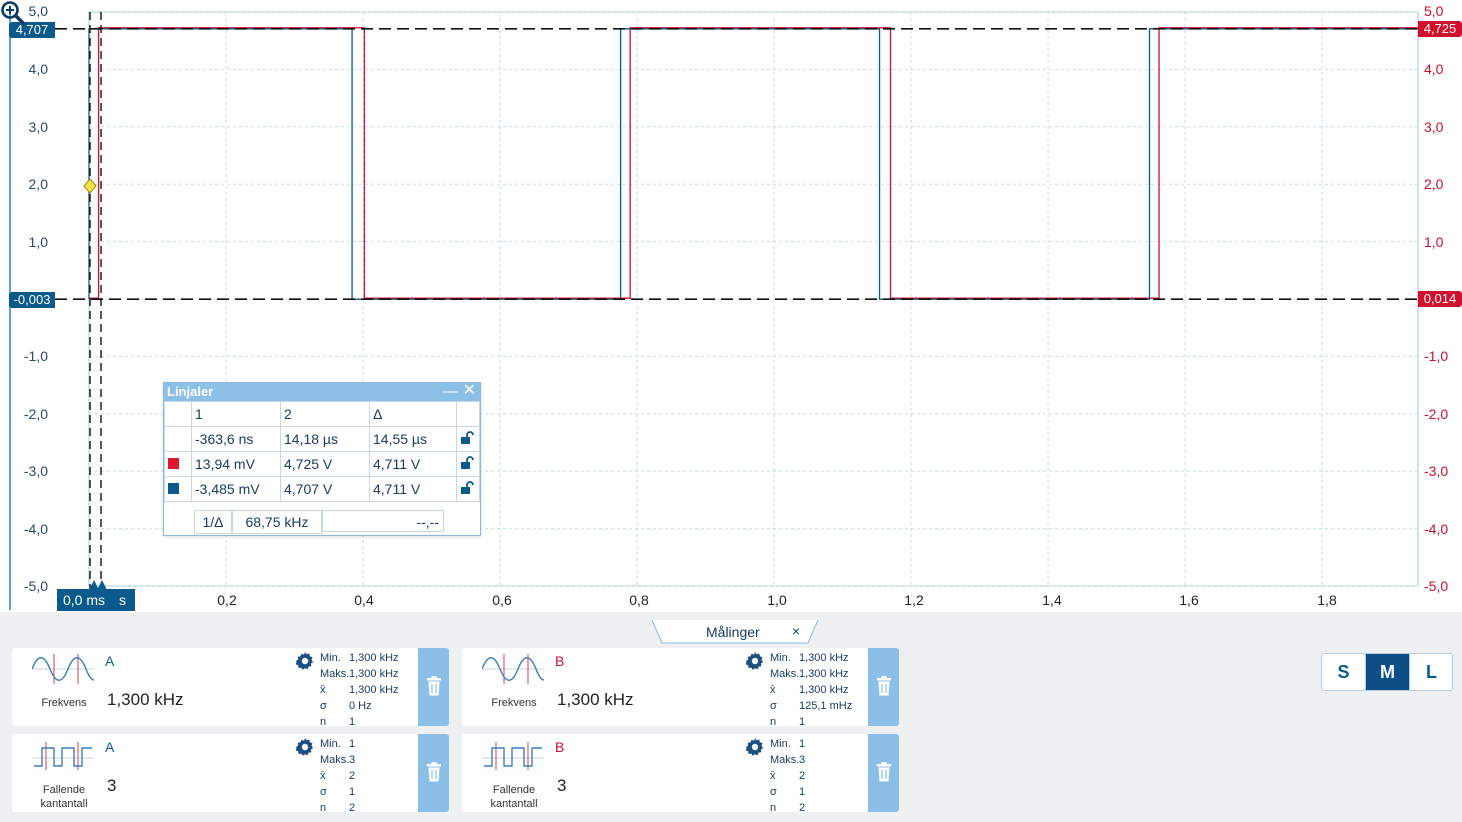 Image resolution: width=1462 pixels, height=822 pixels. What do you see at coordinates (325, 414) in the screenshot?
I see `col-header-2: 2` at bounding box center [325, 414].